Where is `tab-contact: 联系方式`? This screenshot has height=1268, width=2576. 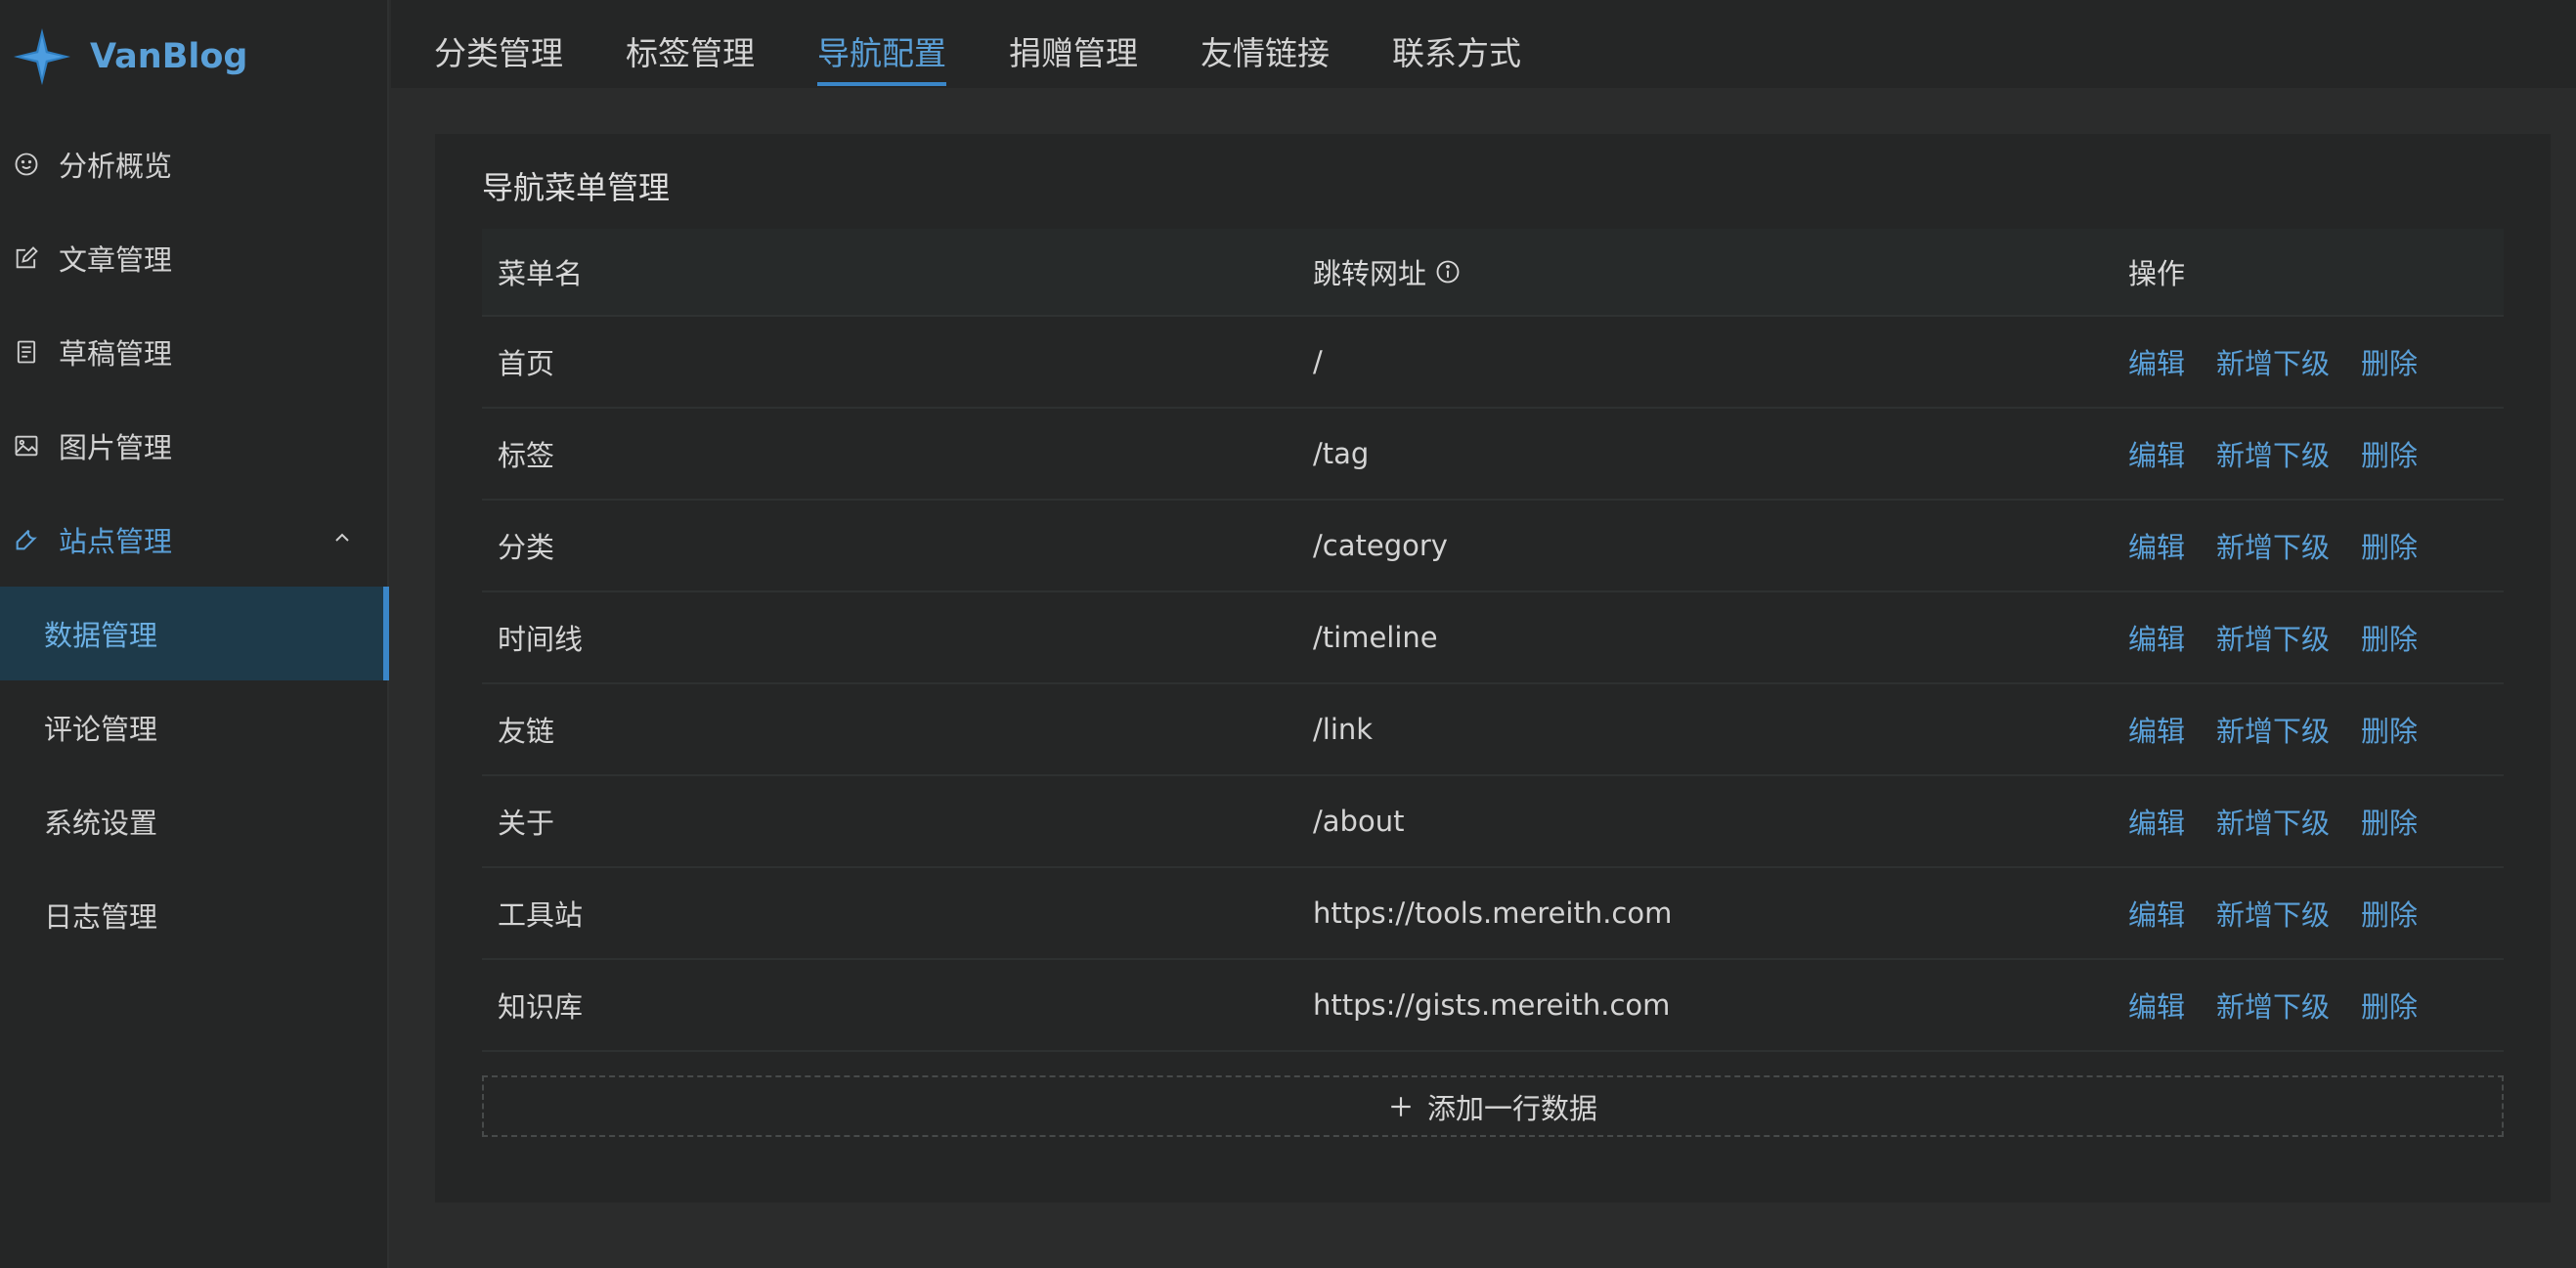
tab-contact: 联系方式 is located at coordinates (1456, 44).